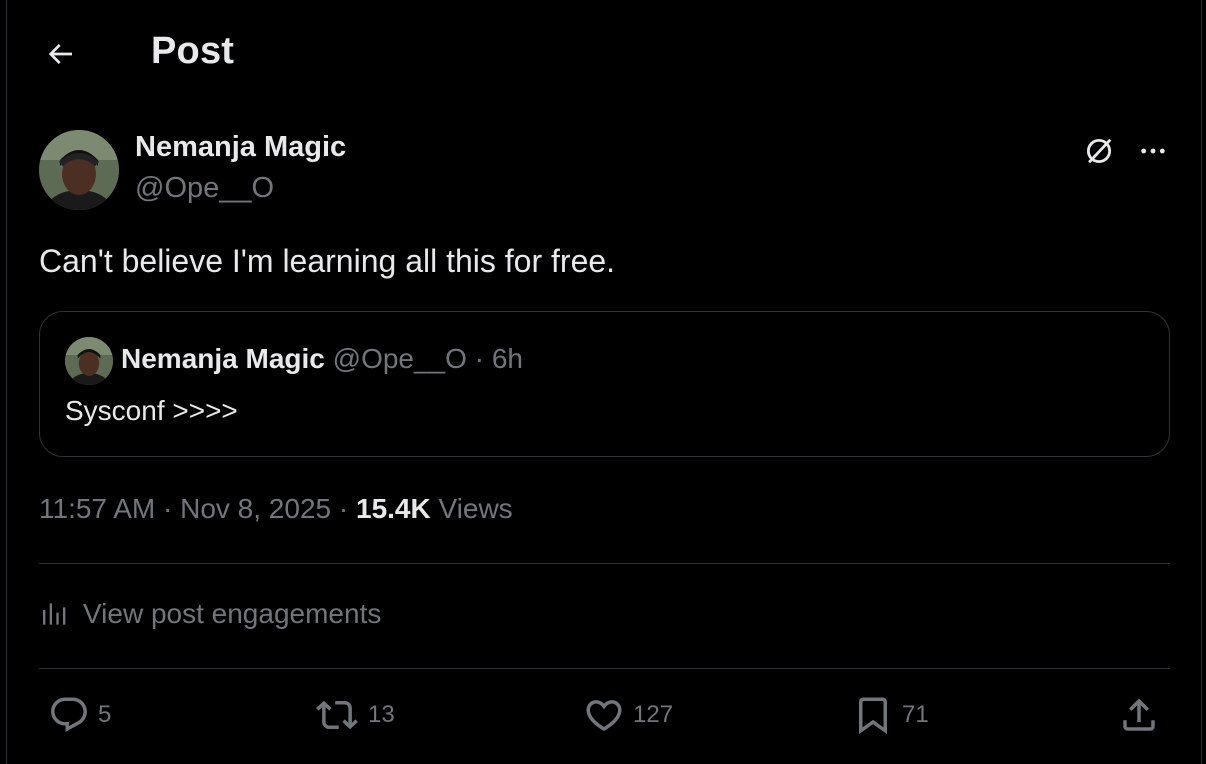  I want to click on repost-count: 13, so click(381, 714).